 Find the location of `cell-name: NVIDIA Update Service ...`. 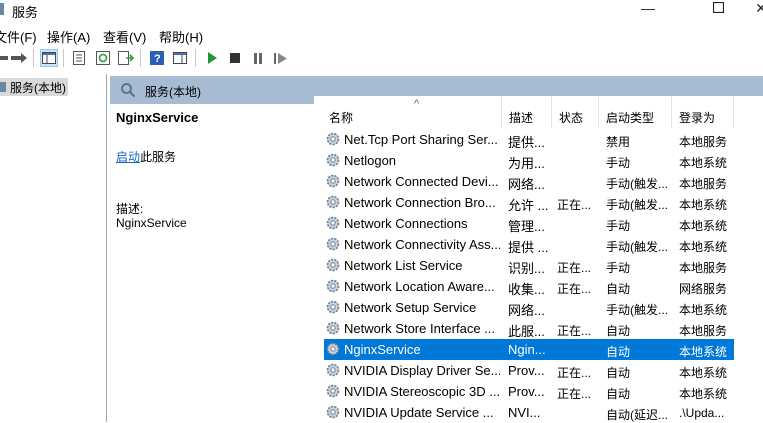

cell-name: NVIDIA Update Service ... is located at coordinates (419, 412).